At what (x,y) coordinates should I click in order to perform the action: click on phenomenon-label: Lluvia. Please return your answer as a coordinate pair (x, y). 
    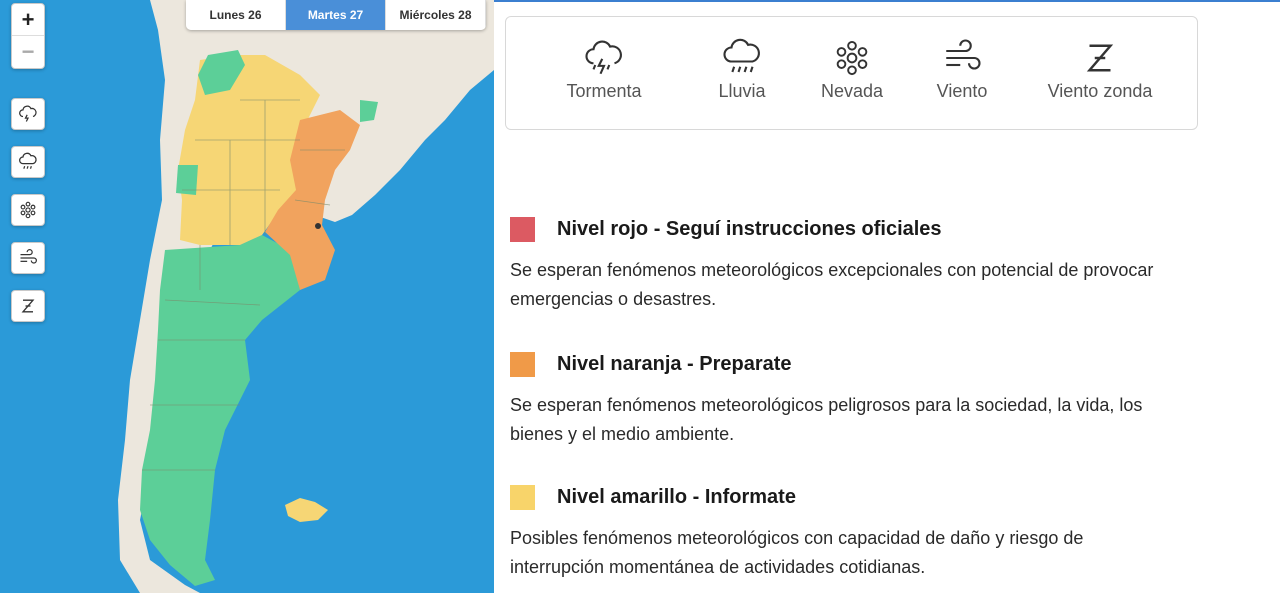
    Looking at the image, I should click on (742, 91).